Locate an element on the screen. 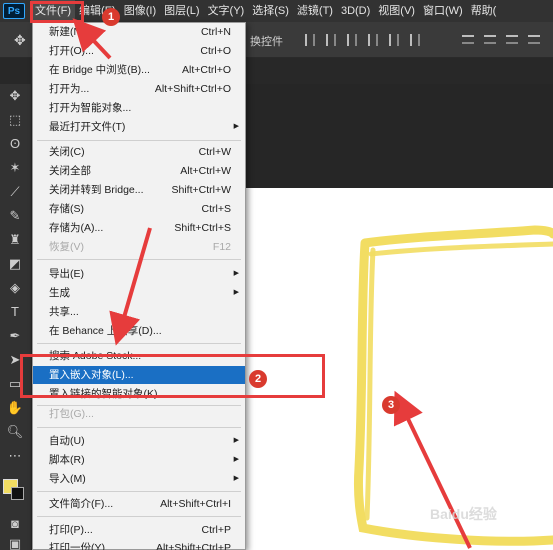 This screenshot has width=553, height=550. annotation-badge-2: 2 is located at coordinates (258, 379).